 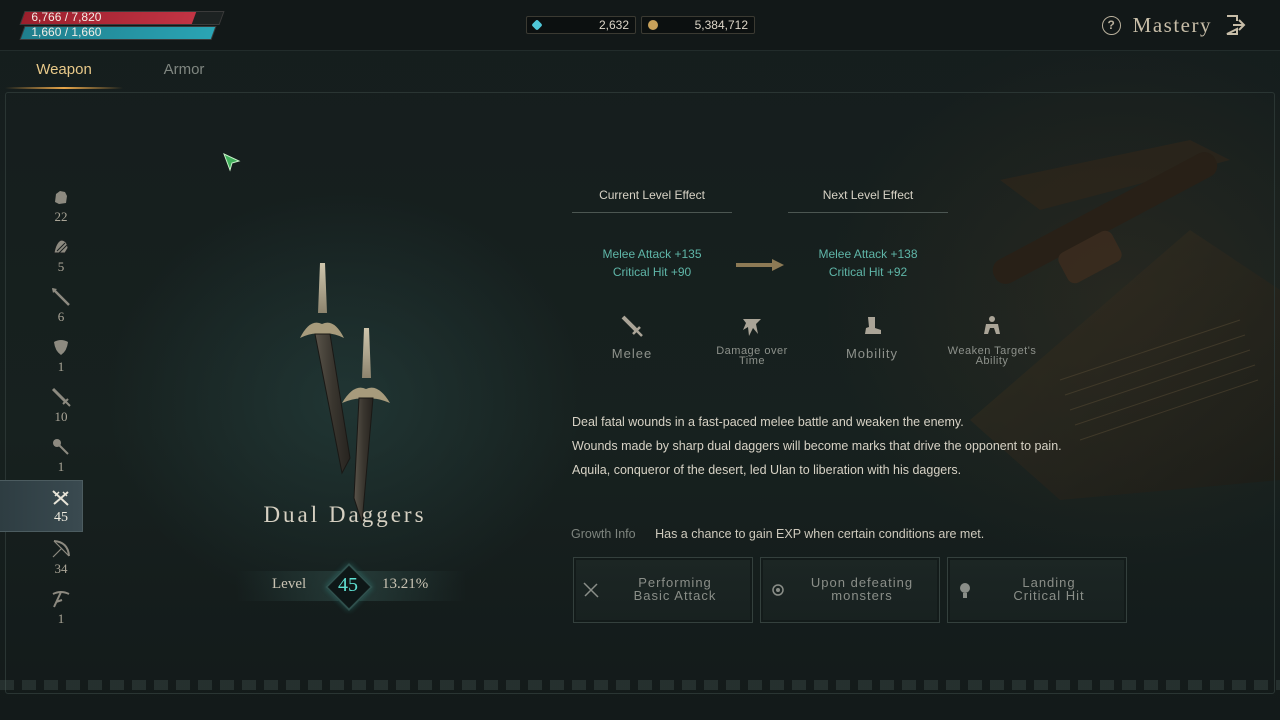 What do you see at coordinates (61, 216) in the screenshot?
I see `weapon-type-count: 22` at bounding box center [61, 216].